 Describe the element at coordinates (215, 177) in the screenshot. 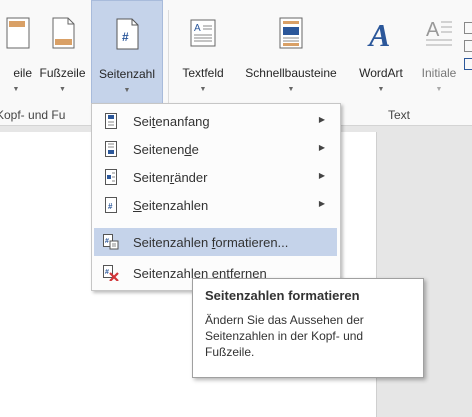

I see `menu-item-page-margins: Seitenränder ▶` at that location.